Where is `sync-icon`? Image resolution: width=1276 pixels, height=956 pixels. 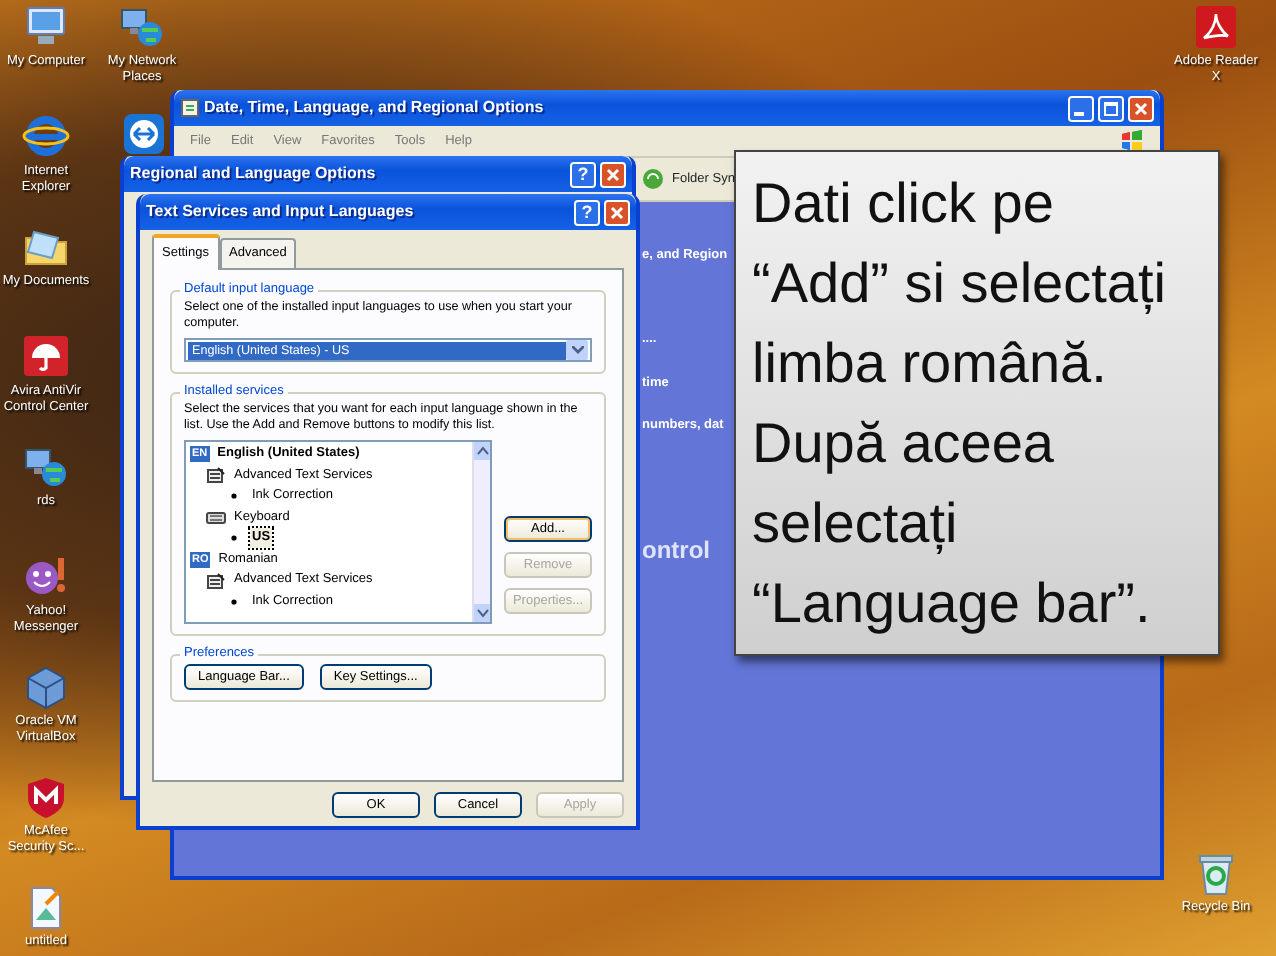 sync-icon is located at coordinates (653, 179).